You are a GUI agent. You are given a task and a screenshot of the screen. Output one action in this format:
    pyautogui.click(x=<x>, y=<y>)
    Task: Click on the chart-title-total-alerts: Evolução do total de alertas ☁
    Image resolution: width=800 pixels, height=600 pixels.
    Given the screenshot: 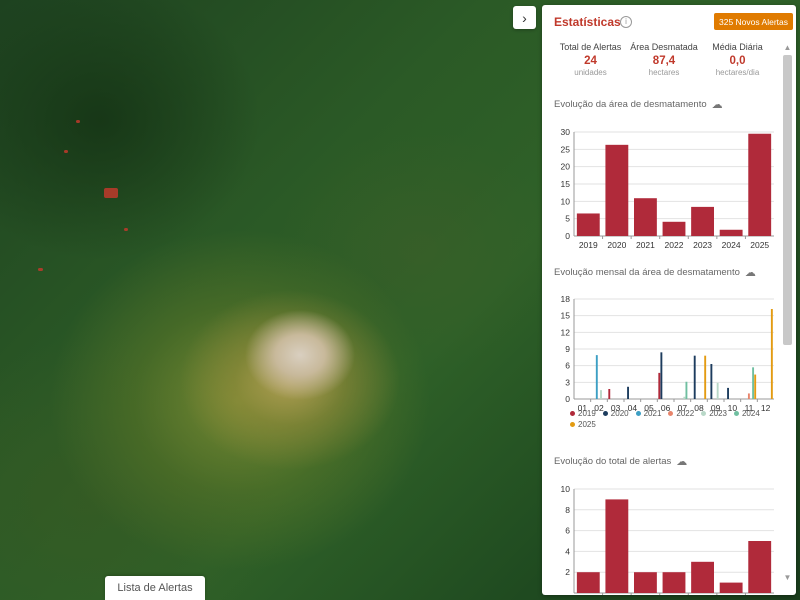 What is the action you would take?
    pyautogui.click(x=620, y=461)
    